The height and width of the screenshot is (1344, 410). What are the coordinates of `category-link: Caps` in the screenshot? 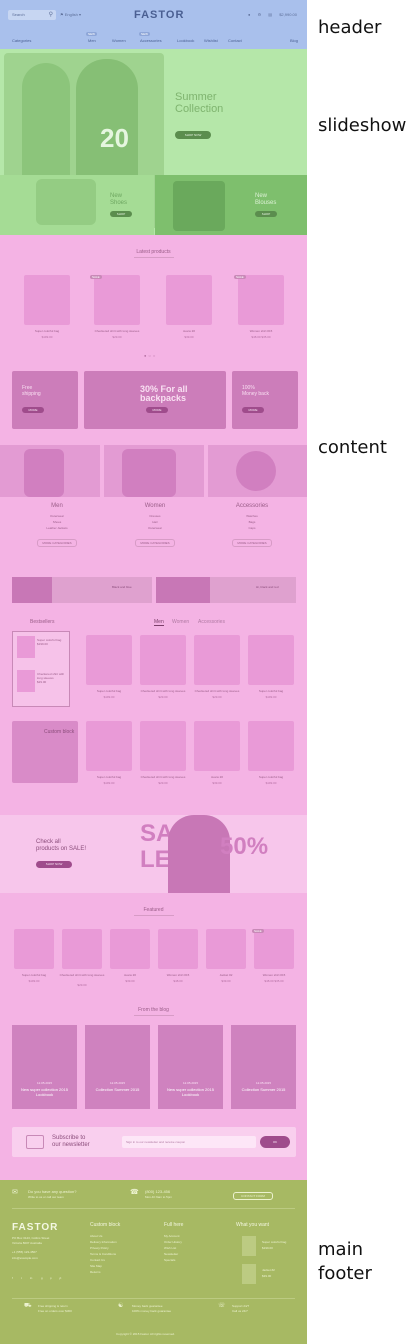 It's located at (252, 528).